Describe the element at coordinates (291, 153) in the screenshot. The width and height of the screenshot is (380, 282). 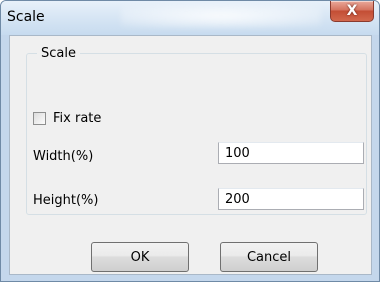
I see `width-input` at that location.